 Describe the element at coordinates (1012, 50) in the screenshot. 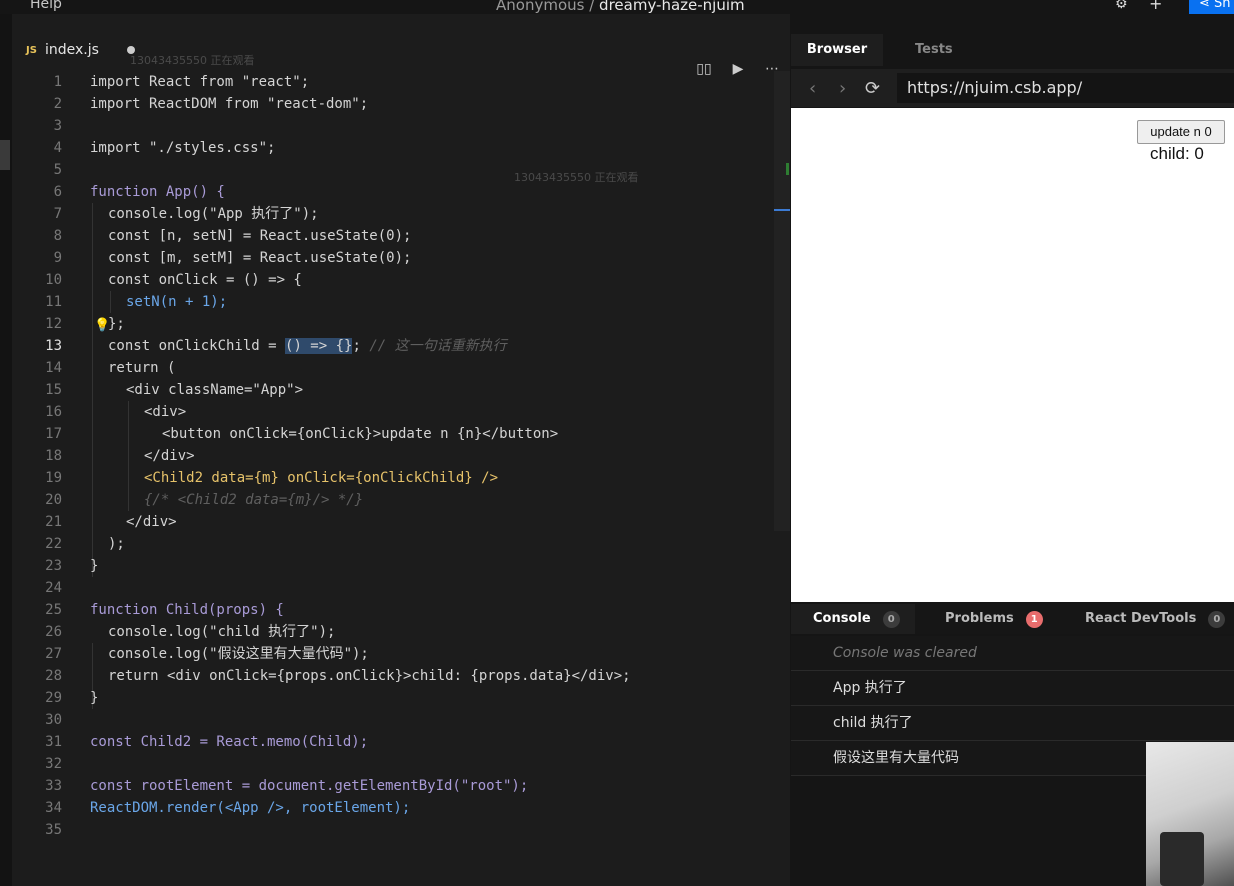

I see `preview-tabs: Browser Tests` at that location.